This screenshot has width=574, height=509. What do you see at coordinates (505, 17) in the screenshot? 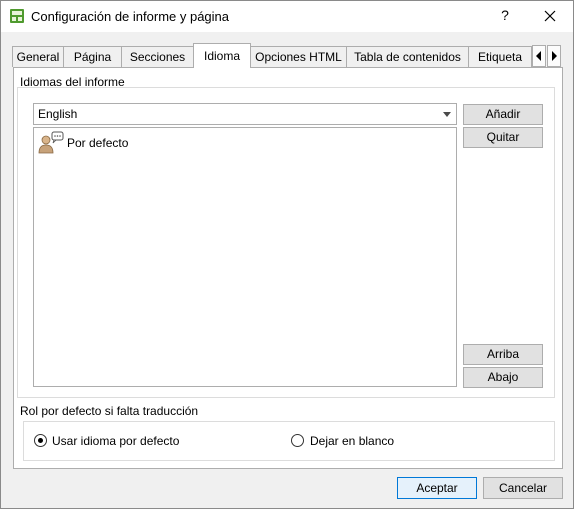
I see `help-button: ?` at bounding box center [505, 17].